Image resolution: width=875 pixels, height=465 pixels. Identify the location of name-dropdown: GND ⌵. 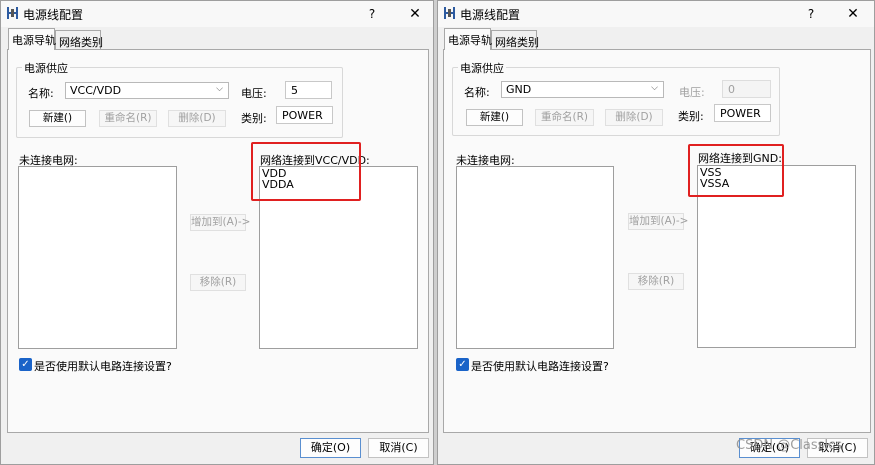
(582, 89).